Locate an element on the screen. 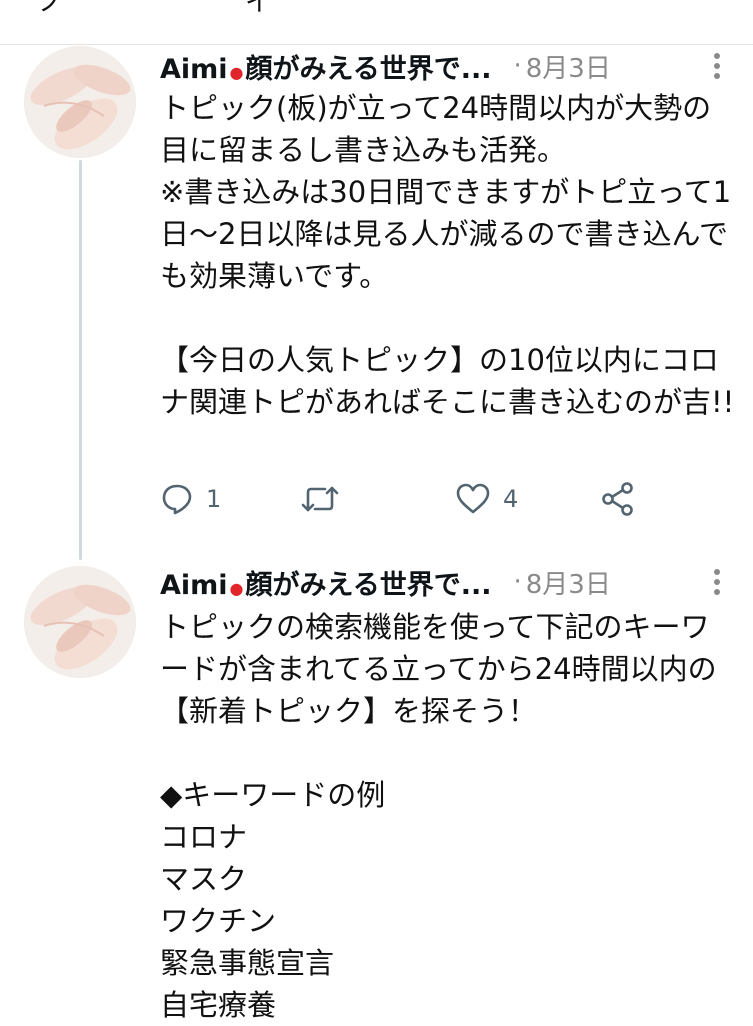 The width and height of the screenshot is (753, 1026). cut-glyph: イ is located at coordinates (258, 9).